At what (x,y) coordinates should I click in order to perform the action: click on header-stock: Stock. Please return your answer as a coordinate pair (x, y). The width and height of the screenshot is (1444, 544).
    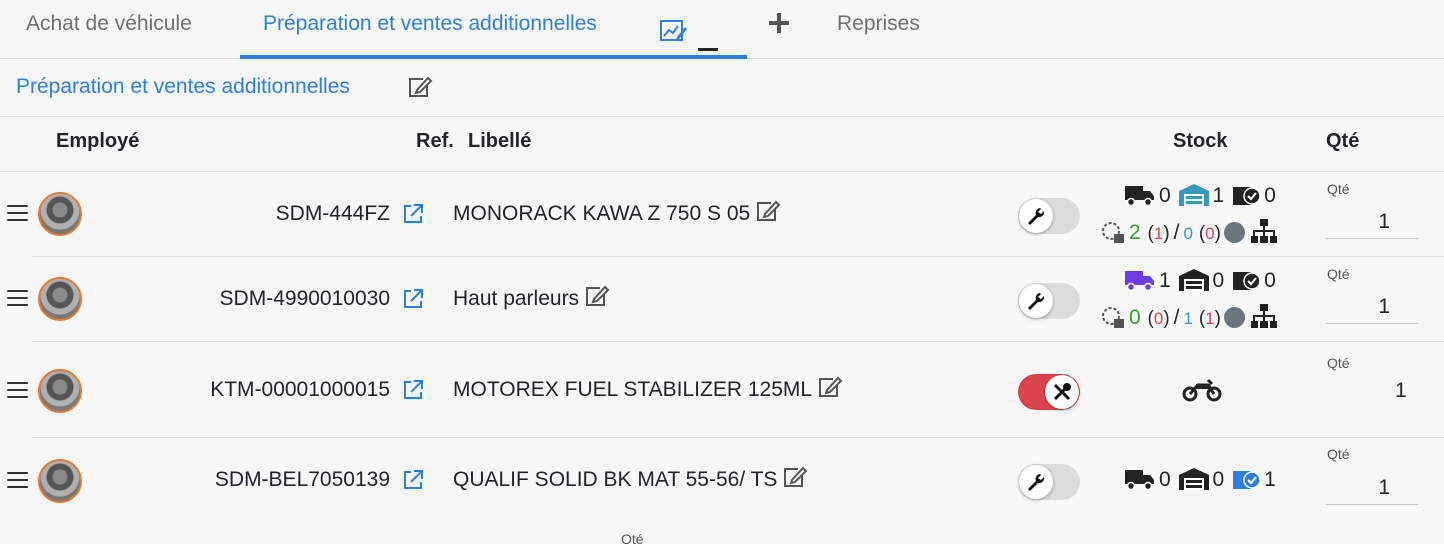
    Looking at the image, I should click on (1200, 141).